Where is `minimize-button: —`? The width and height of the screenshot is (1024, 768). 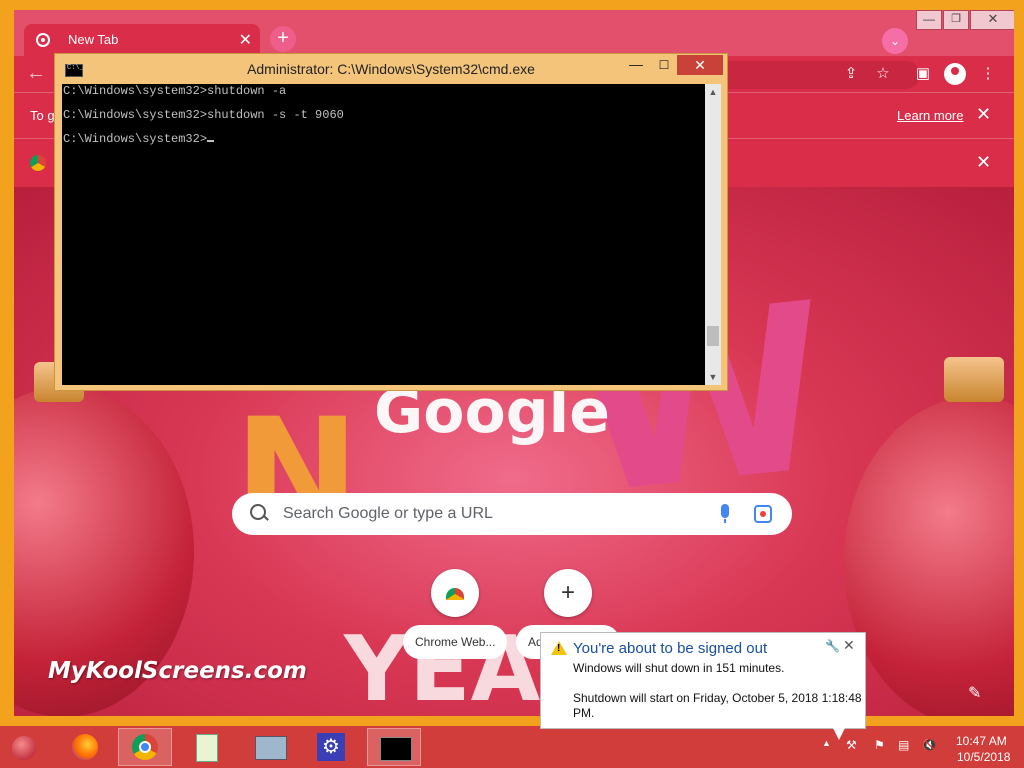 minimize-button: — is located at coordinates (929, 20).